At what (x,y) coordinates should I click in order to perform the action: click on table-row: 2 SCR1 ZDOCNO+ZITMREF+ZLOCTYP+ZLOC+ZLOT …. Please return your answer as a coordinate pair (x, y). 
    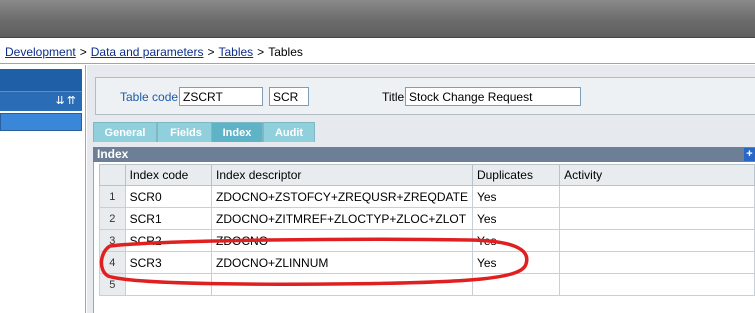
    Looking at the image, I should click on (427, 218).